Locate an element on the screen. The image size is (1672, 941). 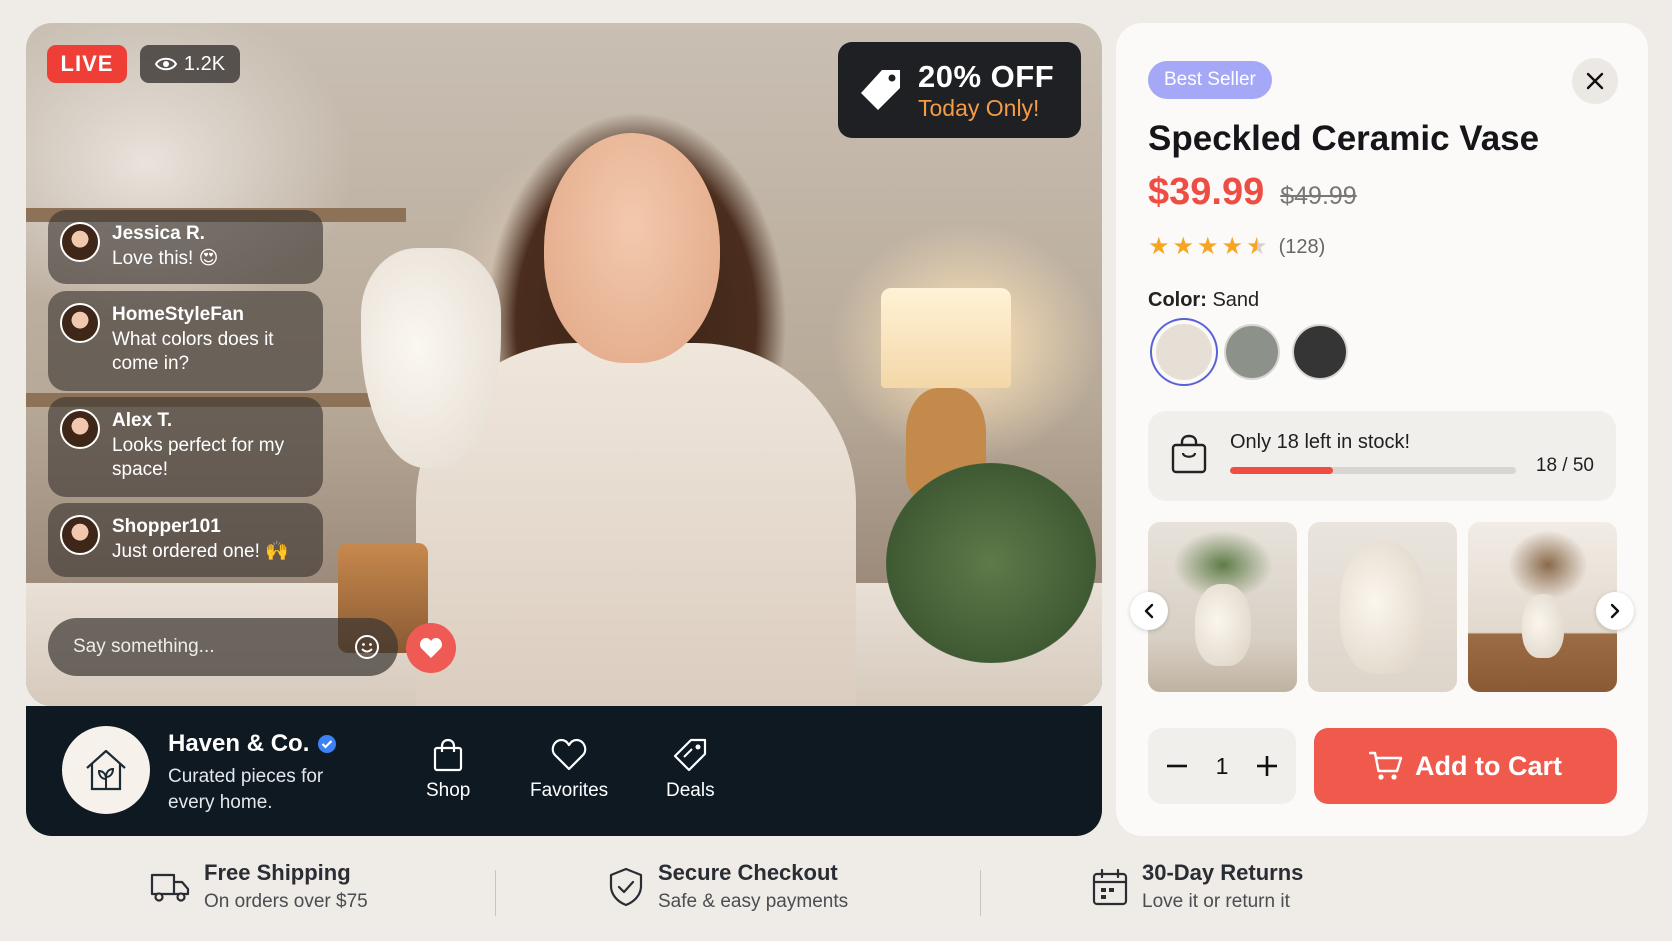
cart-icon is located at coordinates (1386, 765).